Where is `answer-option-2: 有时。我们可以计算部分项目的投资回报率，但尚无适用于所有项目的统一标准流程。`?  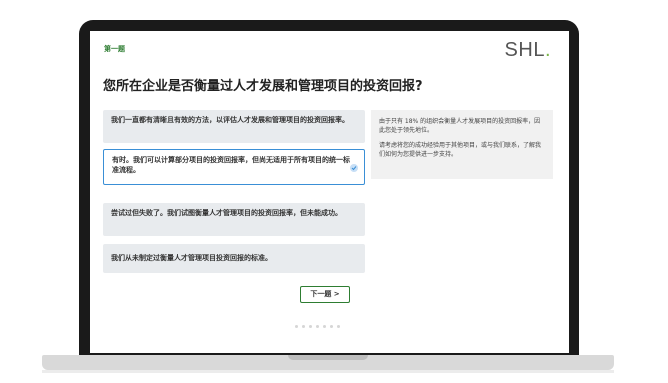 answer-option-2: 有时。我们可以计算部分项目的投资回报率，但尚无适用于所有项目的统一标准流程。 is located at coordinates (234, 167).